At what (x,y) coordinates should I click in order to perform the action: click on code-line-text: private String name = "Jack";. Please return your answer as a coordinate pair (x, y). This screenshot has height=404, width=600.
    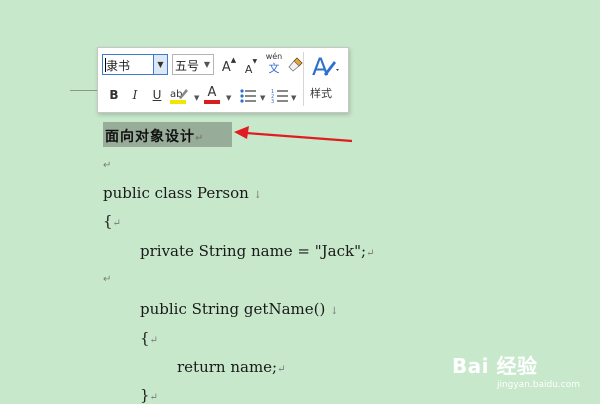
    Looking at the image, I should click on (253, 251).